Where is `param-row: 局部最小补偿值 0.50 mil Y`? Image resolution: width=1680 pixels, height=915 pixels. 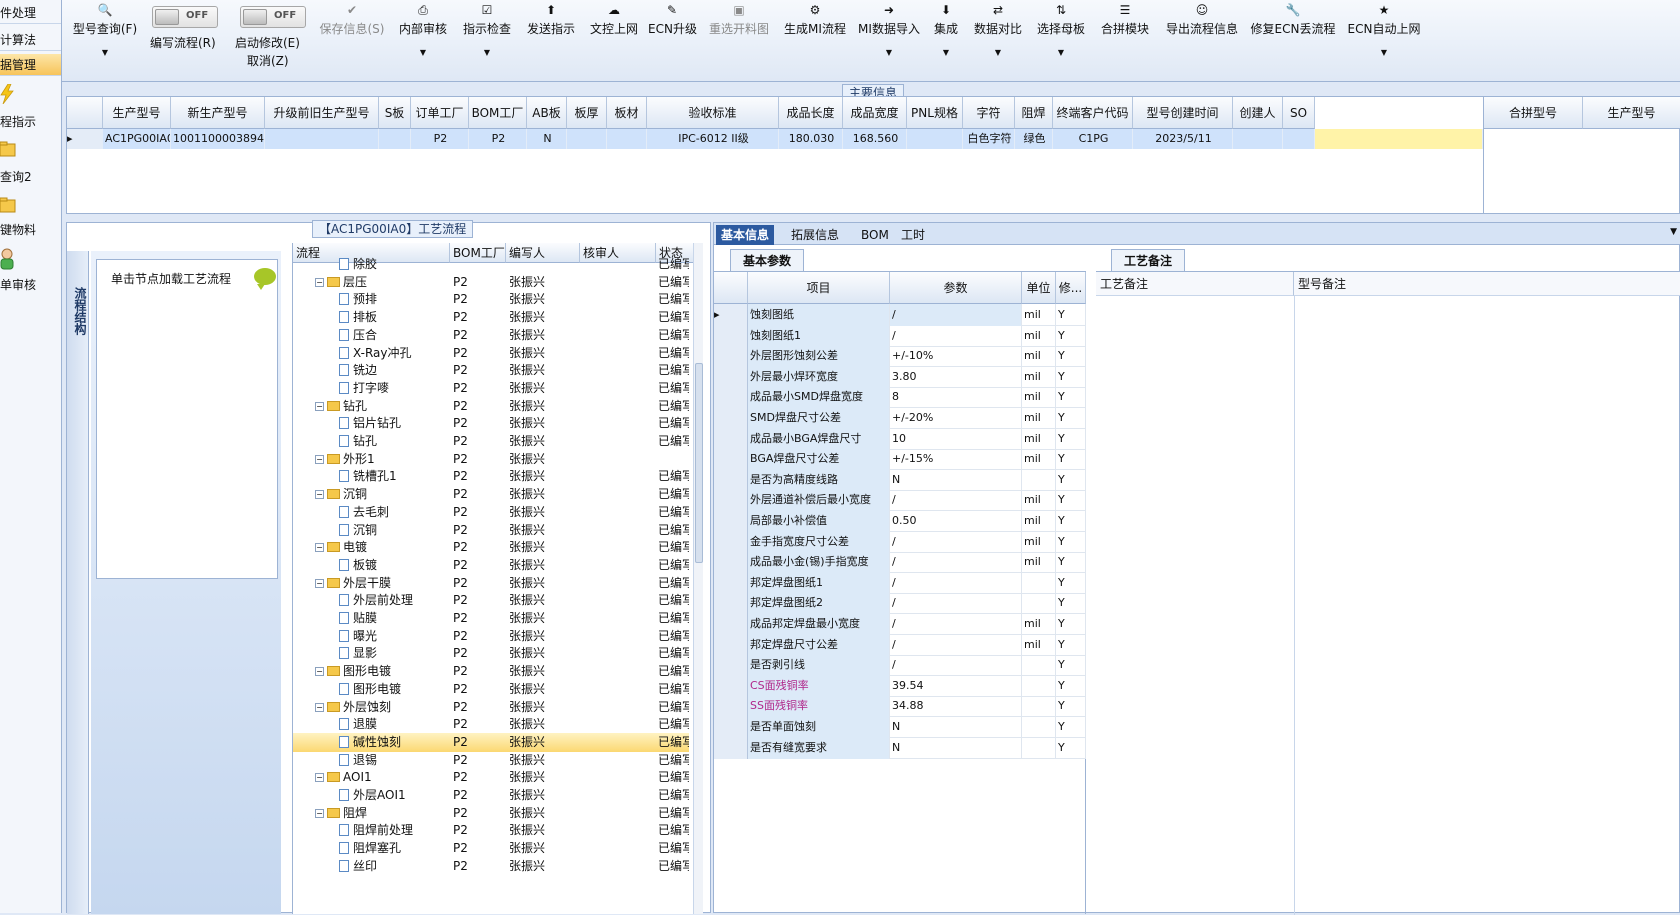
param-row: 局部最小补偿值 0.50 mil Y is located at coordinates (900, 521).